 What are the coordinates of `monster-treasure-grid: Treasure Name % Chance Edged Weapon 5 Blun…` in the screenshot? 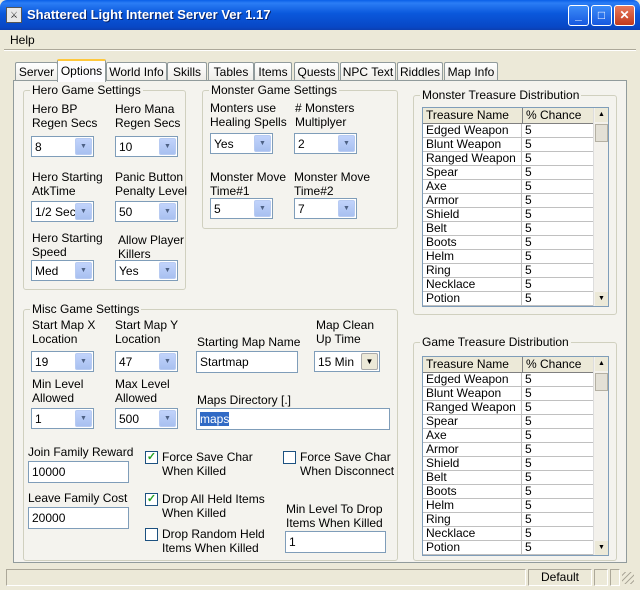 It's located at (515, 207).